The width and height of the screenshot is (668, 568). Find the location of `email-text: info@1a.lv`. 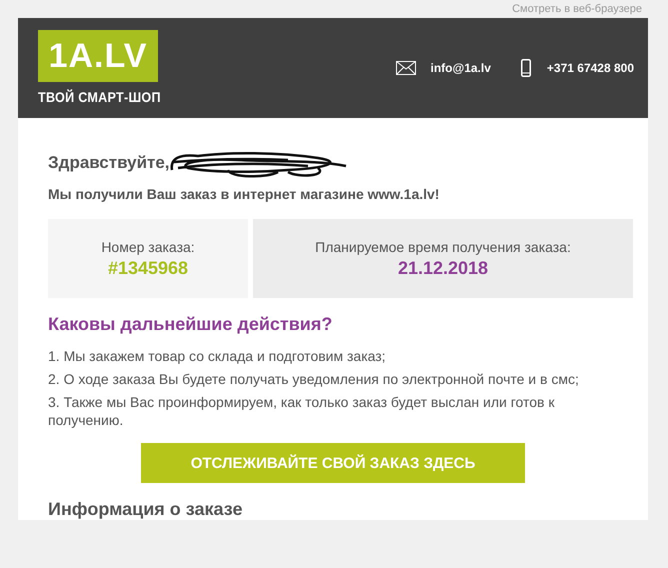

email-text: info@1a.lv is located at coordinates (460, 68).